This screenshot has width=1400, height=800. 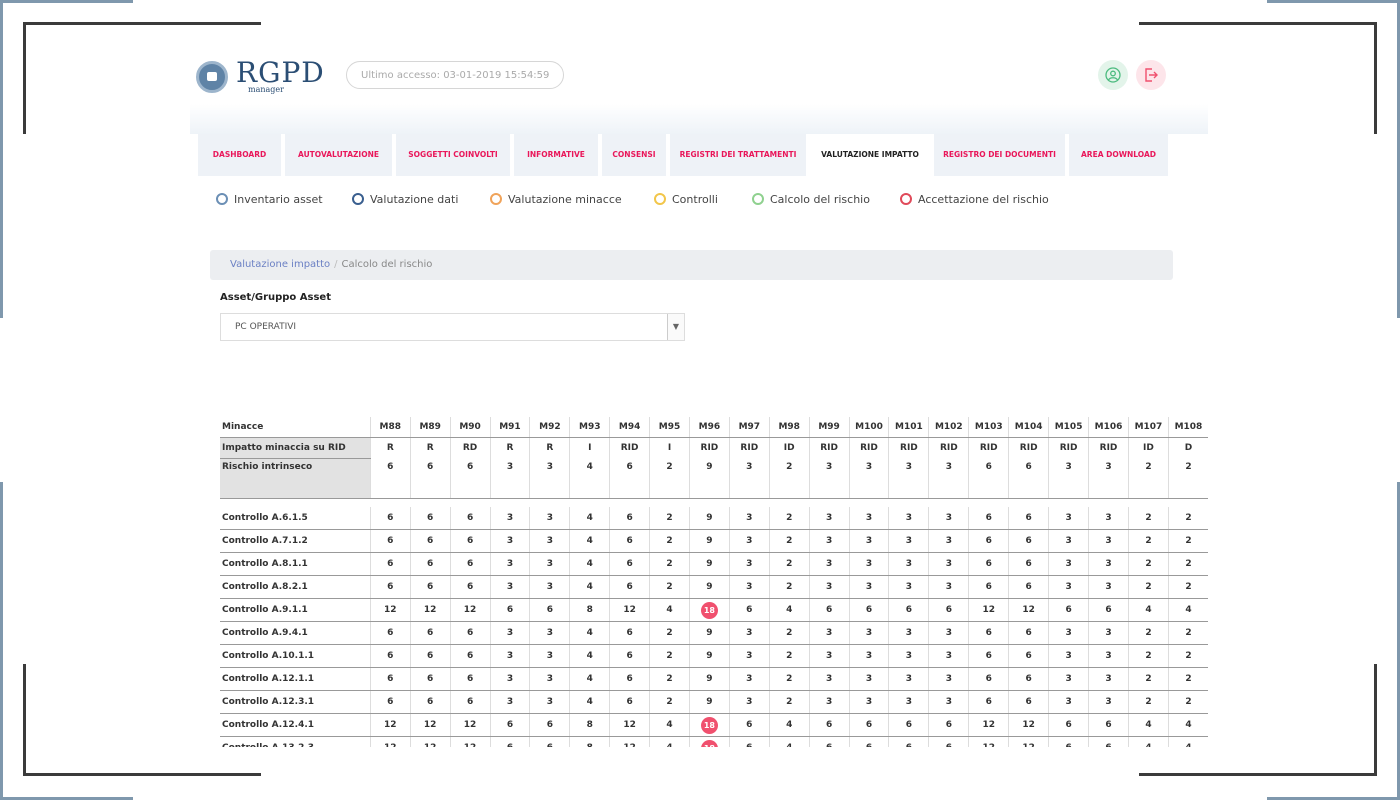 I want to click on tab-registro-documenti: REGISTRO DEI DOCUMENTI, so click(x=999, y=155).